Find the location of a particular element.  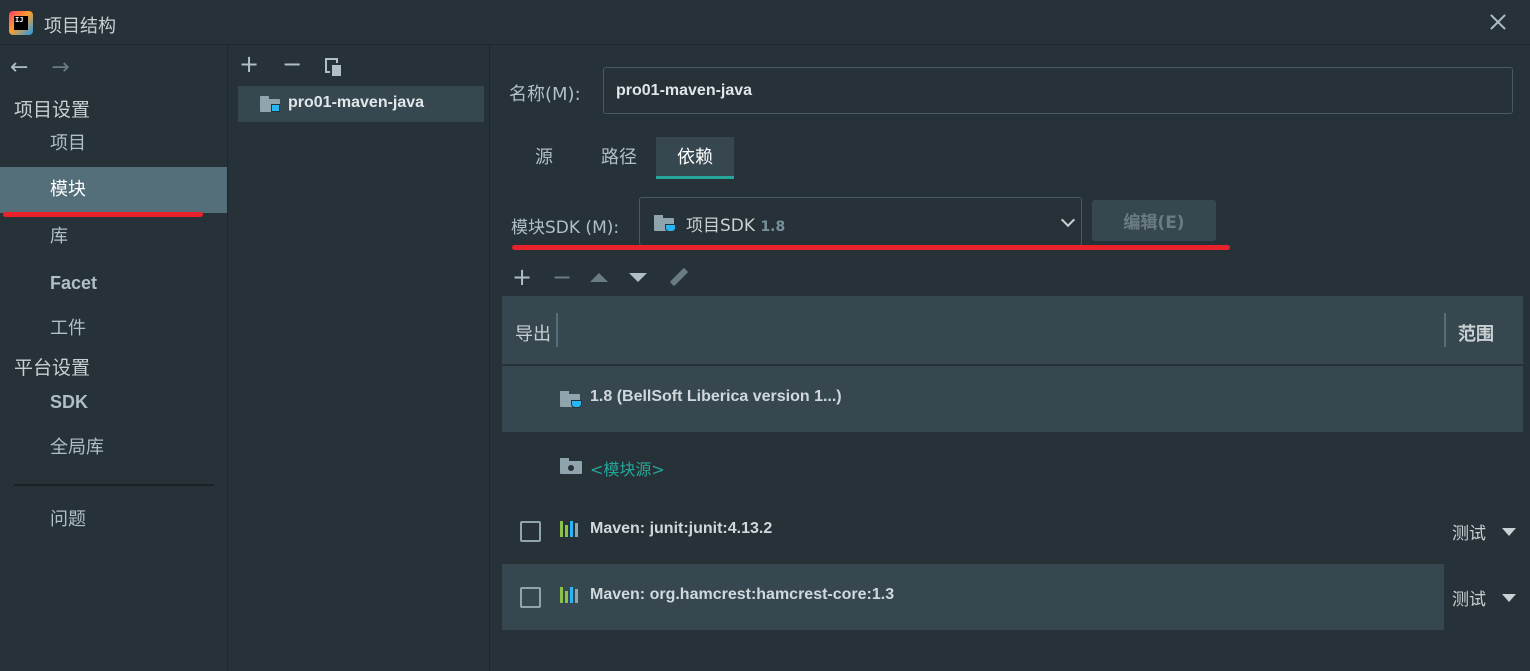

nav-item-problems: 问题 is located at coordinates (113, 520).